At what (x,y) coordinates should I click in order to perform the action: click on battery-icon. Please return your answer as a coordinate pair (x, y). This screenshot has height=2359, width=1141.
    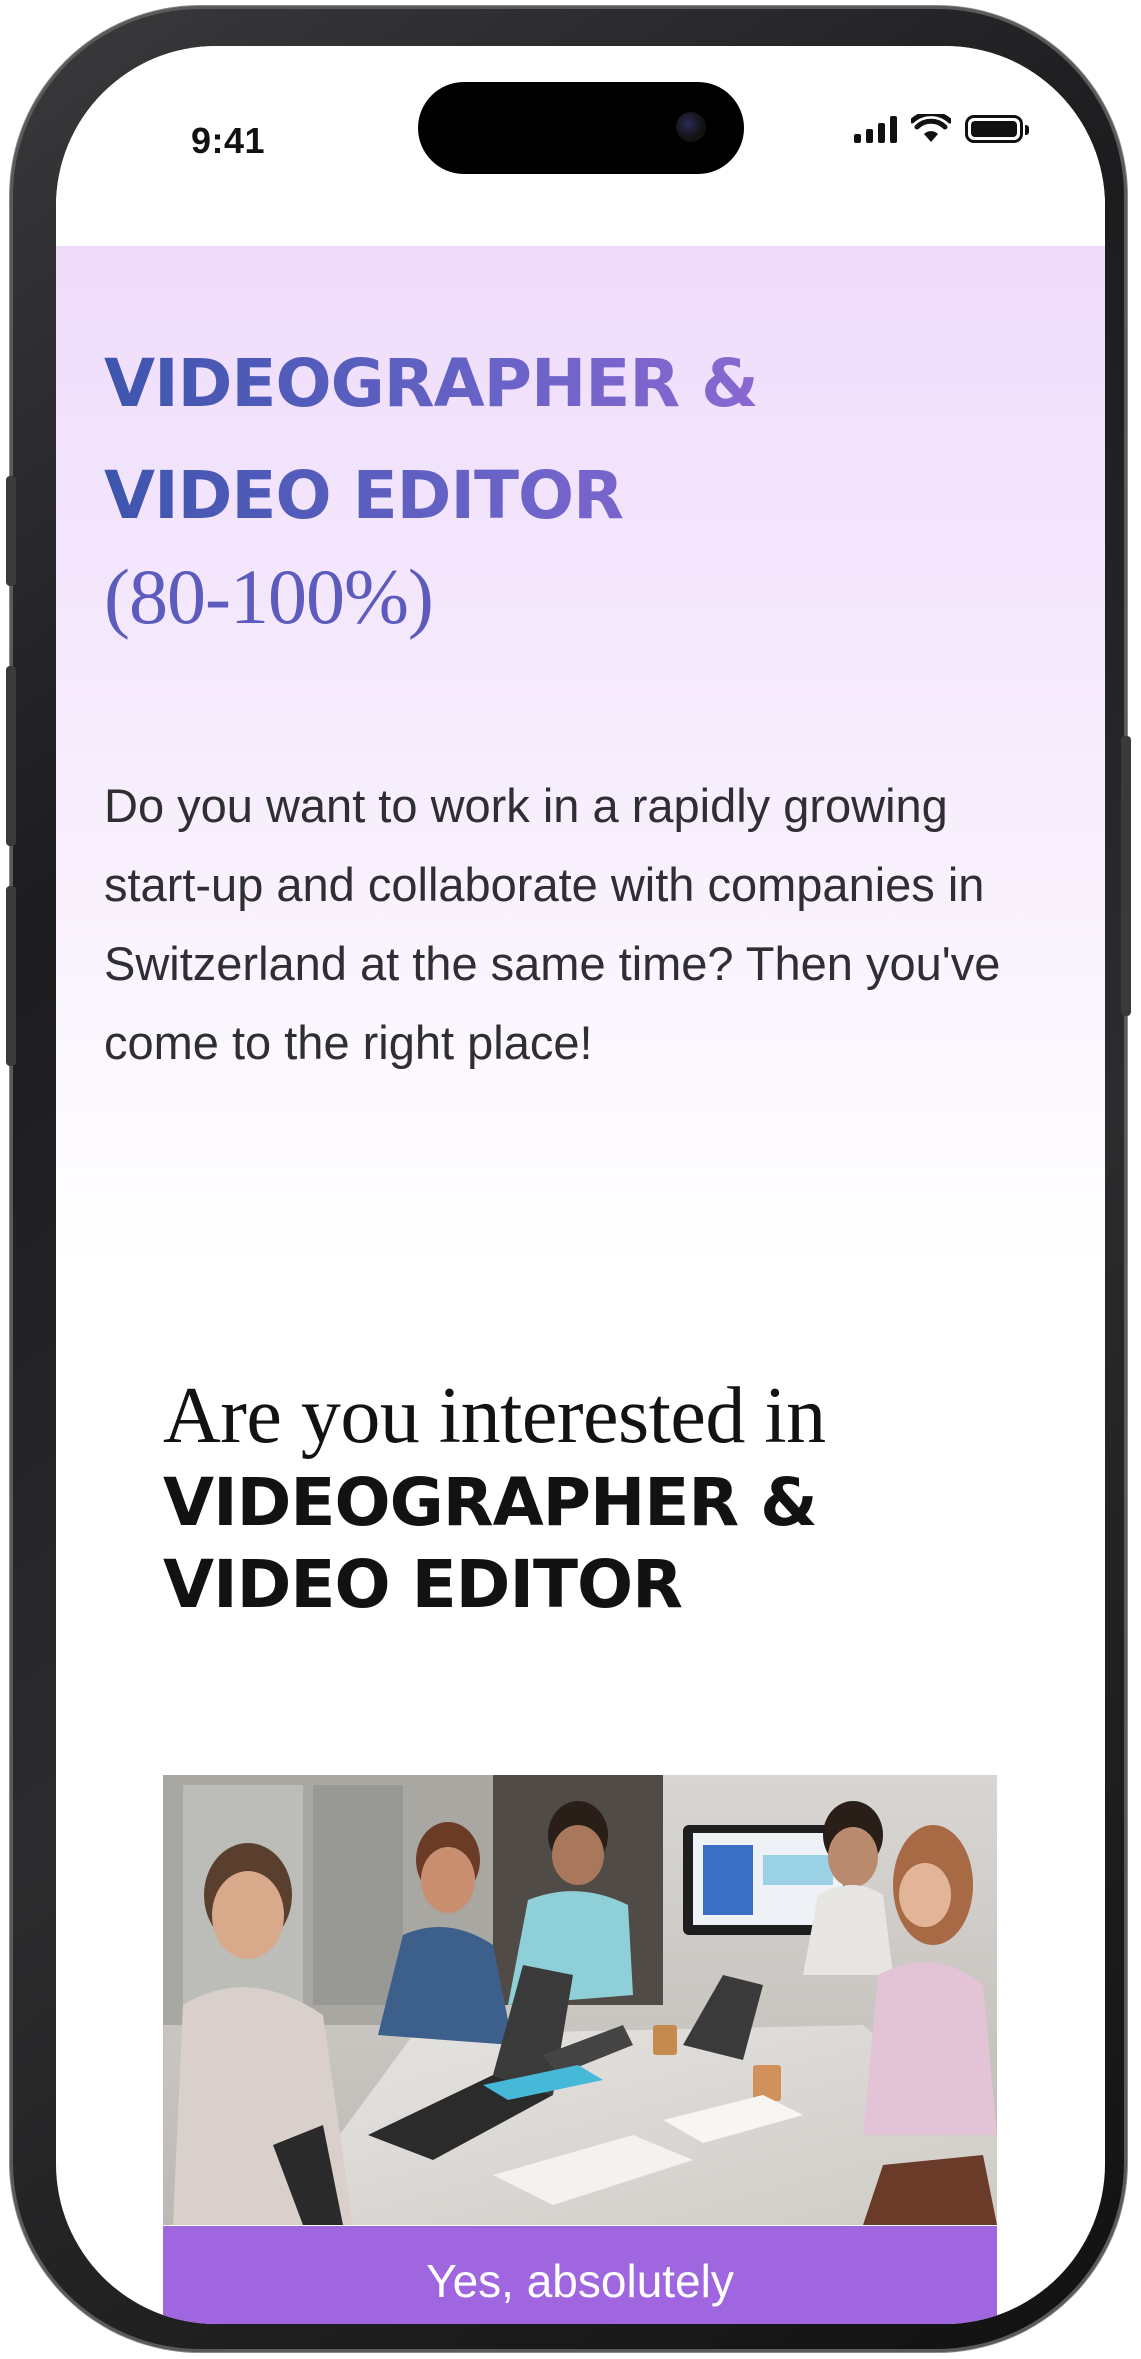
    Looking at the image, I should click on (997, 129).